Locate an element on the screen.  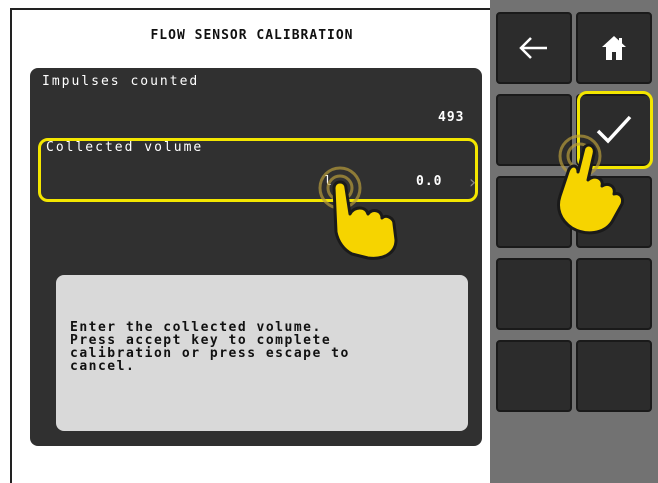
back-button is located at coordinates (534, 48).